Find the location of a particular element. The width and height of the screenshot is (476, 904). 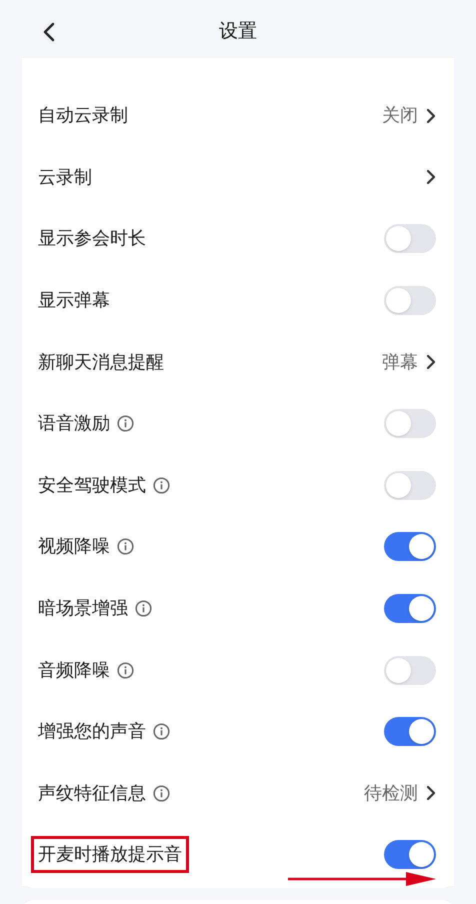

setting-value: 弹幕 is located at coordinates (400, 362).